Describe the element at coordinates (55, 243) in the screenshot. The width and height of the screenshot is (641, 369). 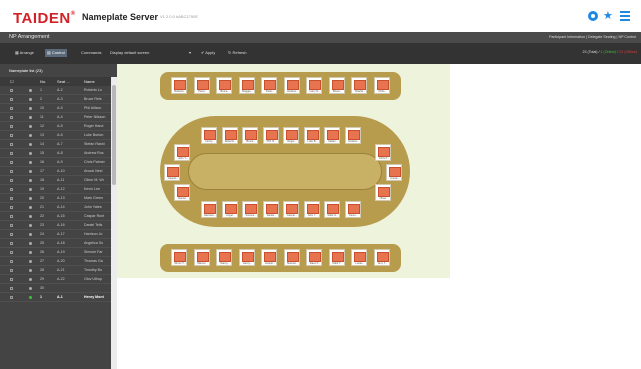
I see `list-item: 25 A-18 Angelica So` at that location.